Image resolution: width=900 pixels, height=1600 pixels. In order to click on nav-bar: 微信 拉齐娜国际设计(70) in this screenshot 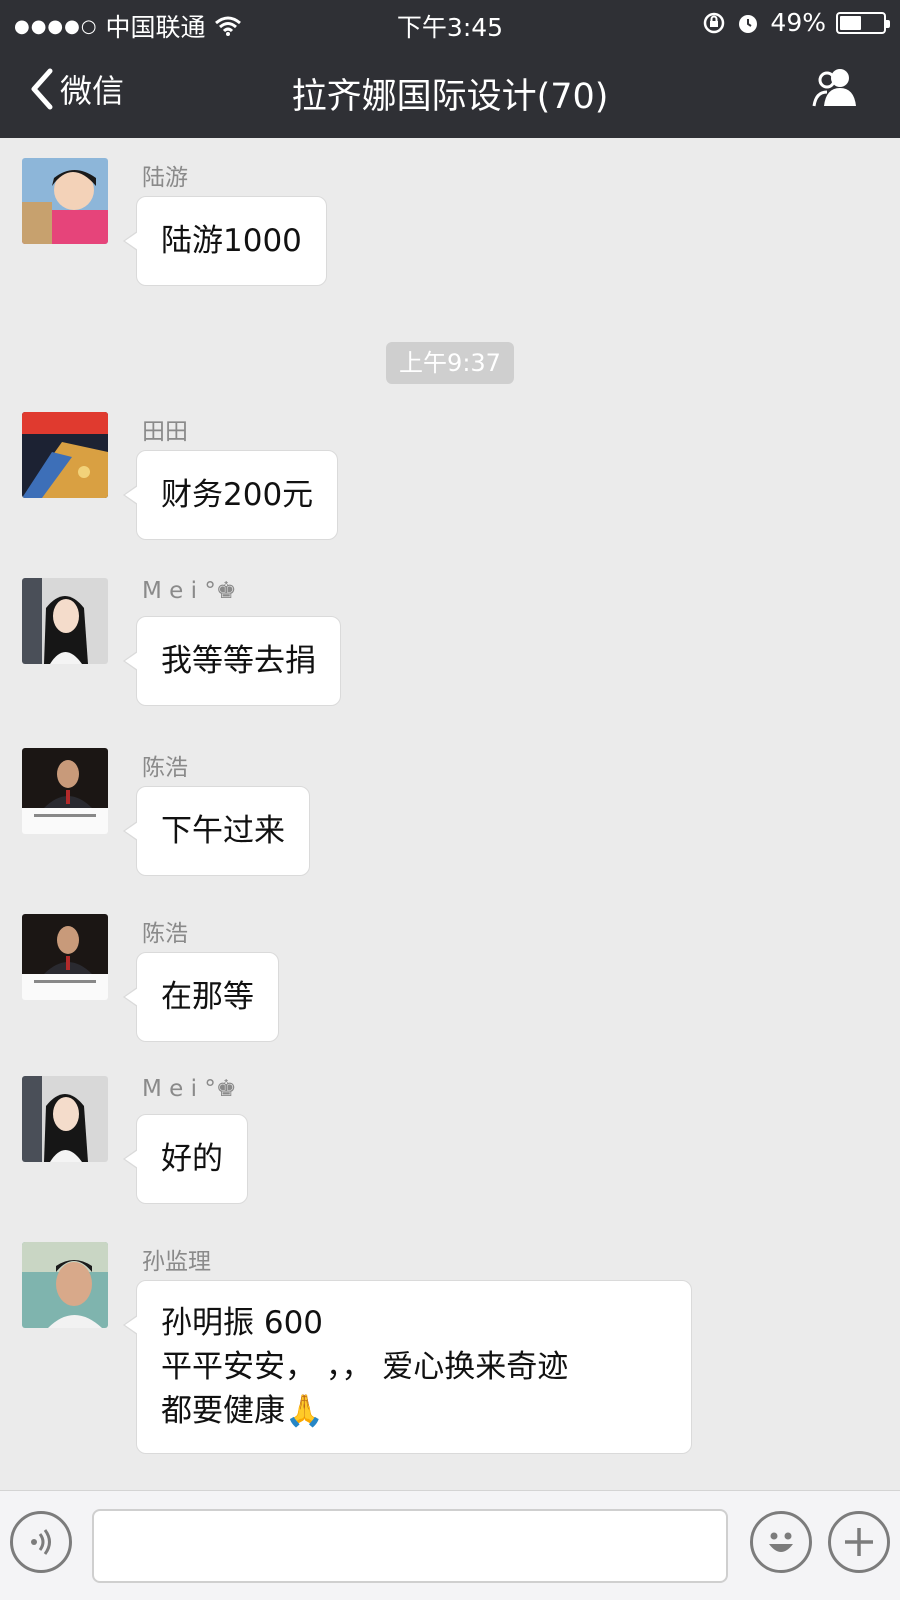, I will do `click(450, 92)`.